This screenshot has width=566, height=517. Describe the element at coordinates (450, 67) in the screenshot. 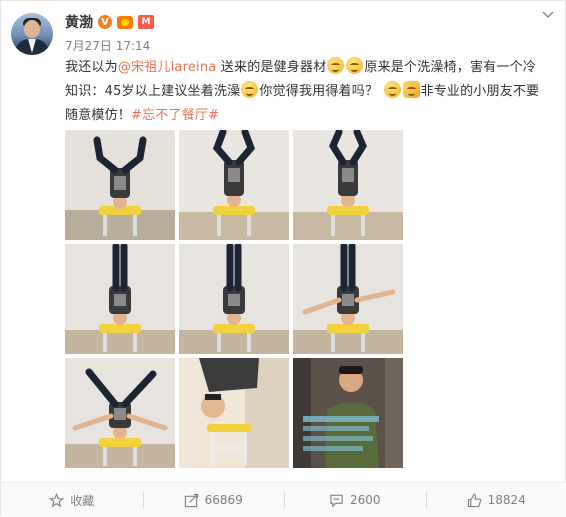

I see `content-text: 原来是个洗澡椅，害有一个冷` at that location.